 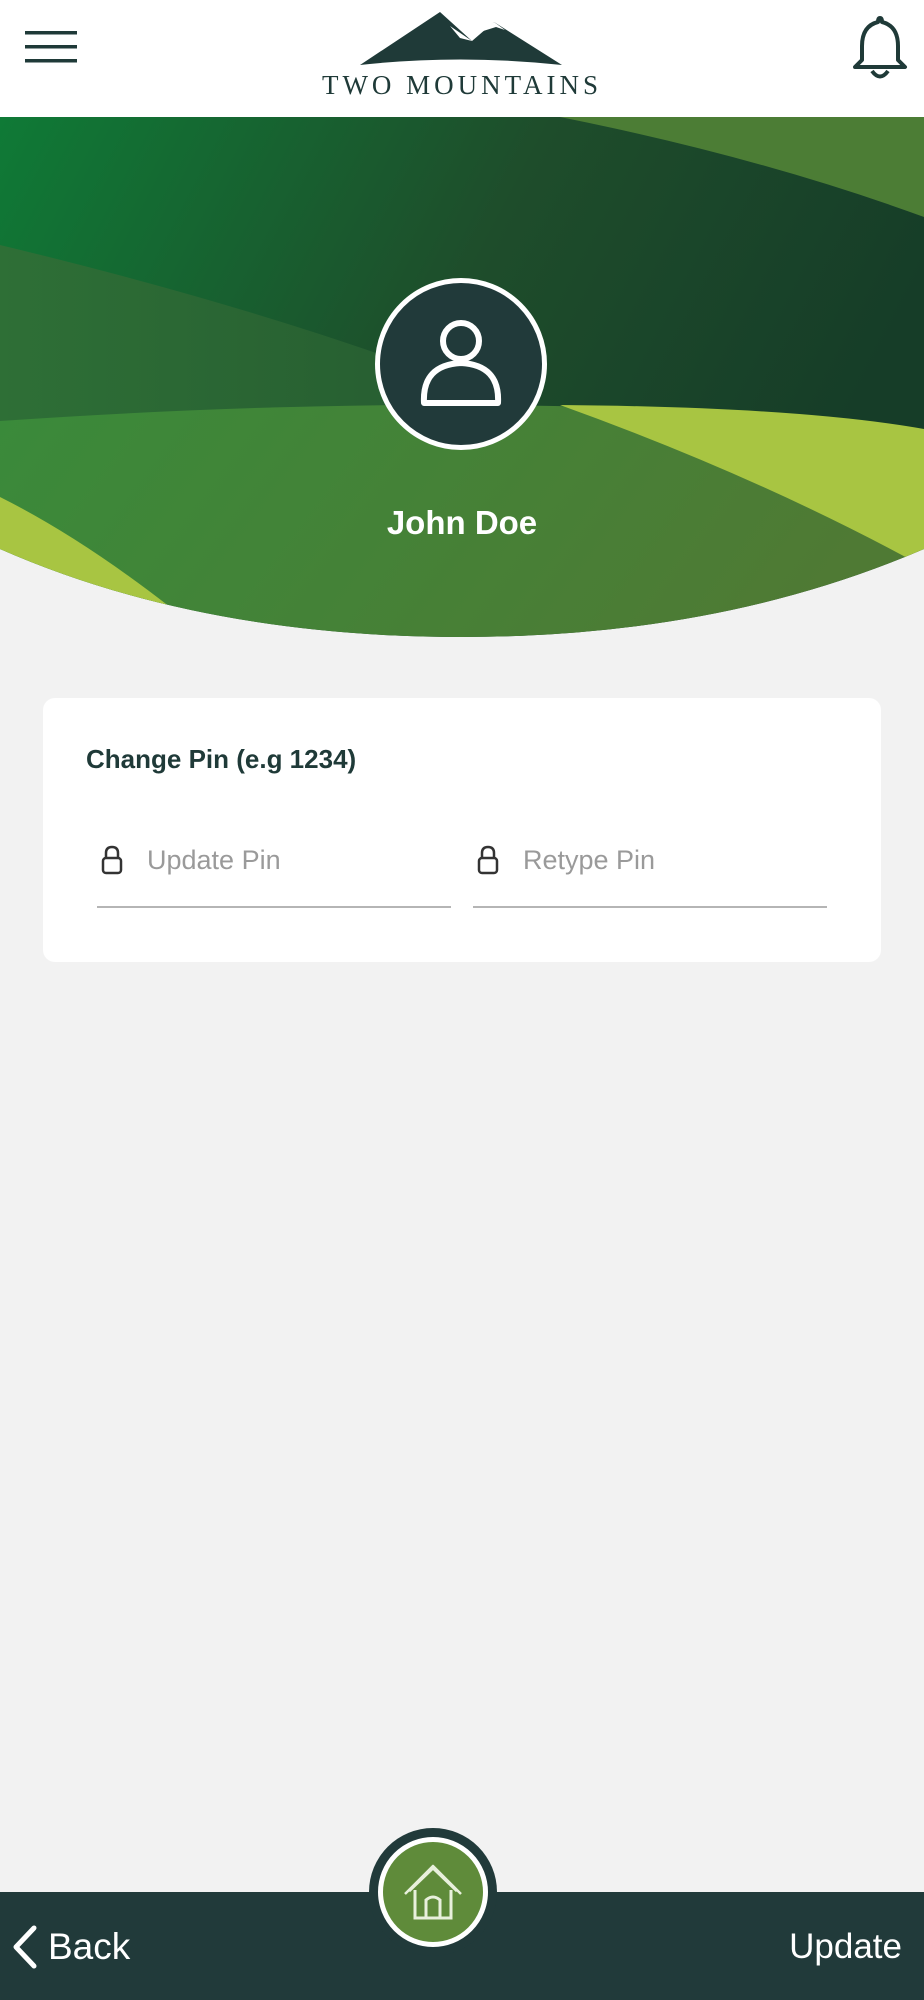 What do you see at coordinates (25, 1947) in the screenshot?
I see `chevron-left-icon` at bounding box center [25, 1947].